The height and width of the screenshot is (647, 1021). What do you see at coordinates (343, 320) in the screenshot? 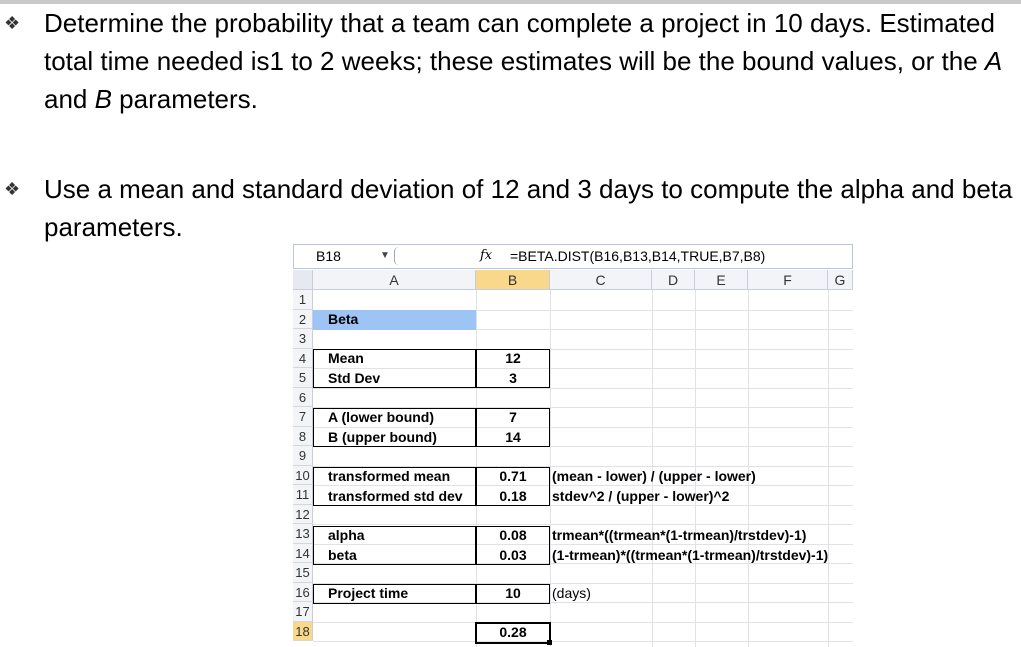
I see `cell-a2: Beta` at bounding box center [343, 320].